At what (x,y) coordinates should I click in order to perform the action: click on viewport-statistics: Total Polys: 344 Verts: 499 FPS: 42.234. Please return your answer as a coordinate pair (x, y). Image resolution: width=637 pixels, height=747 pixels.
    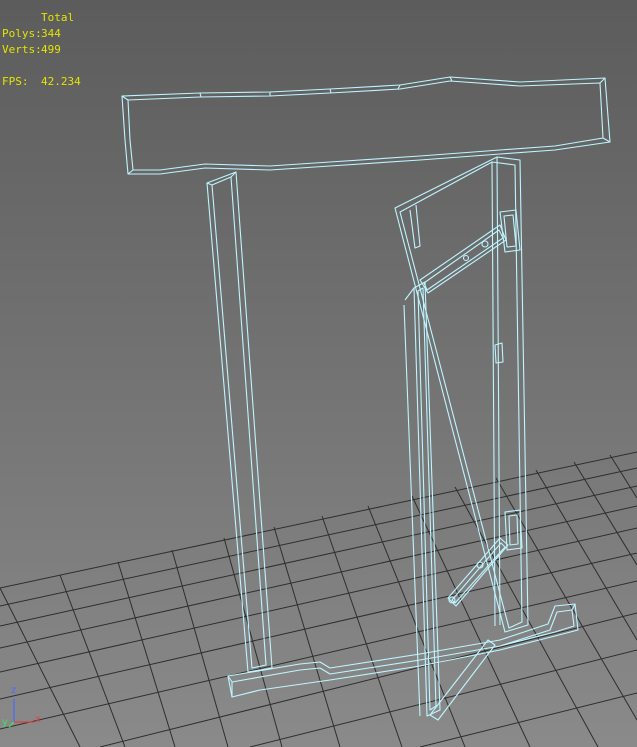
    Looking at the image, I should click on (60, 50).